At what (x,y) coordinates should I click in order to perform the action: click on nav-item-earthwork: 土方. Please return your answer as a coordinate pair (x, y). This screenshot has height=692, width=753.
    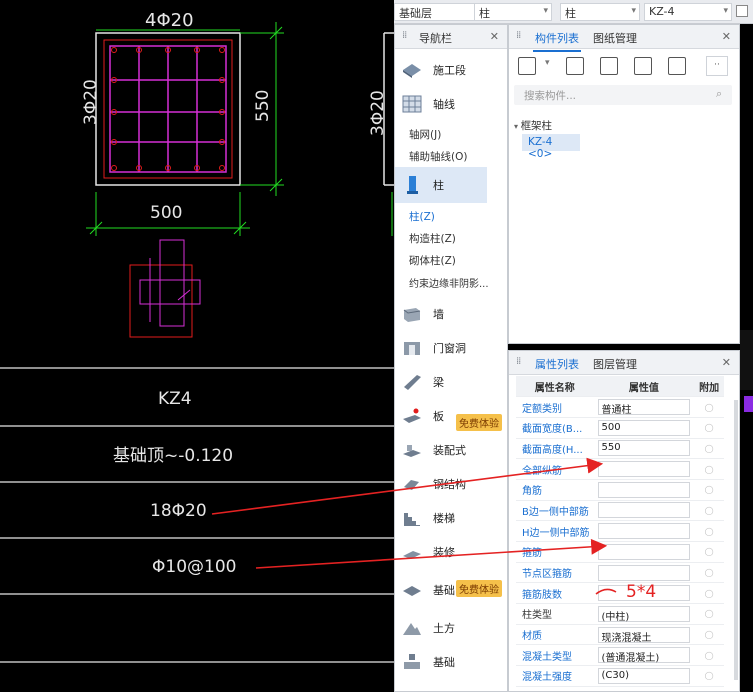
    Looking at the image, I should click on (444, 628).